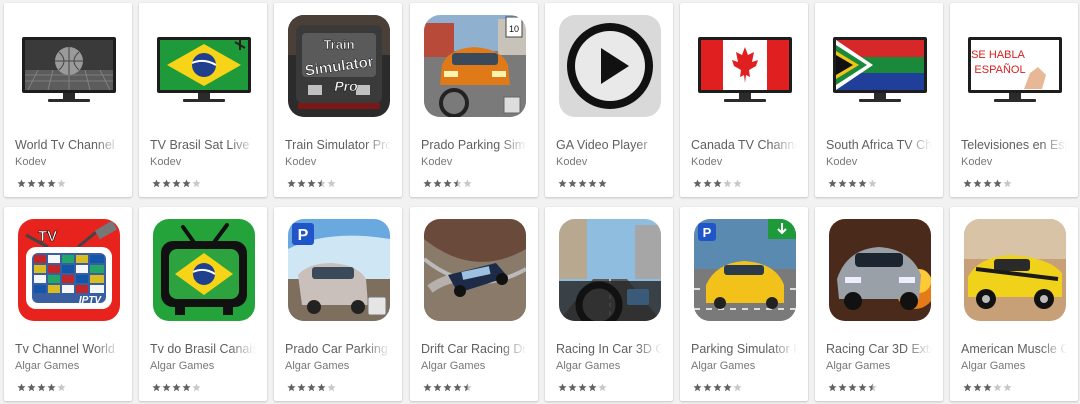  I want to click on star-half-icon, so click(467, 387).